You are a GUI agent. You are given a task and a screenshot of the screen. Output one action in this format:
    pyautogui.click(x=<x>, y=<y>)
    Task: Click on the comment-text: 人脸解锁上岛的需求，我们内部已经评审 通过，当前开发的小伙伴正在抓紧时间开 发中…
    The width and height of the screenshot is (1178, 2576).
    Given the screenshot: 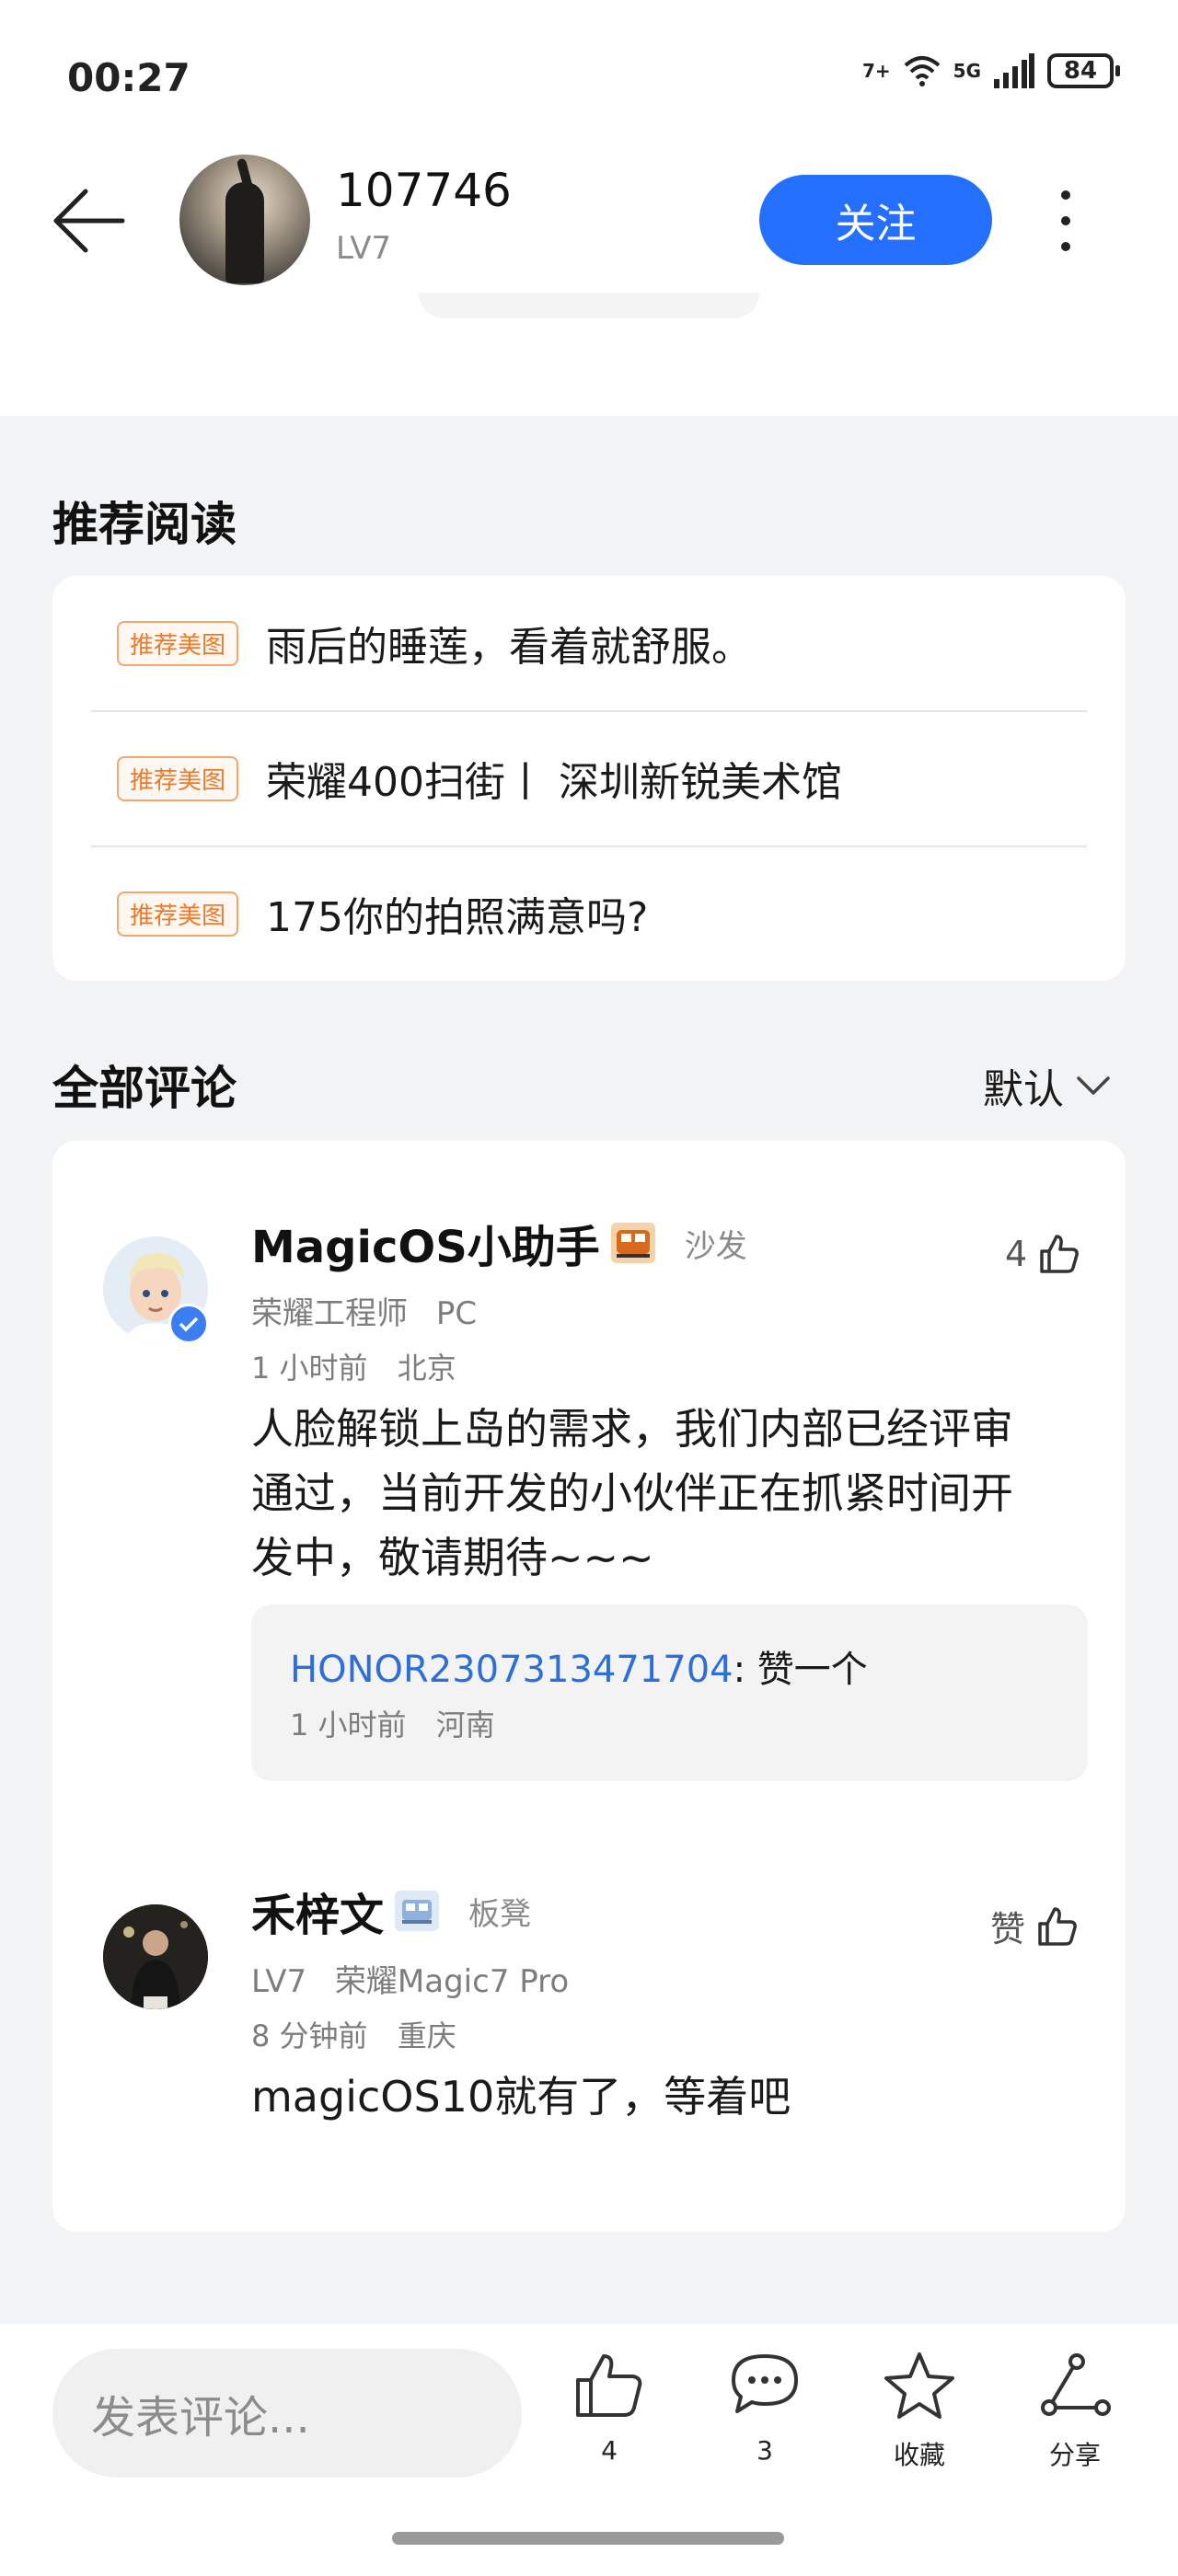 What is the action you would take?
    pyautogui.click(x=674, y=1493)
    